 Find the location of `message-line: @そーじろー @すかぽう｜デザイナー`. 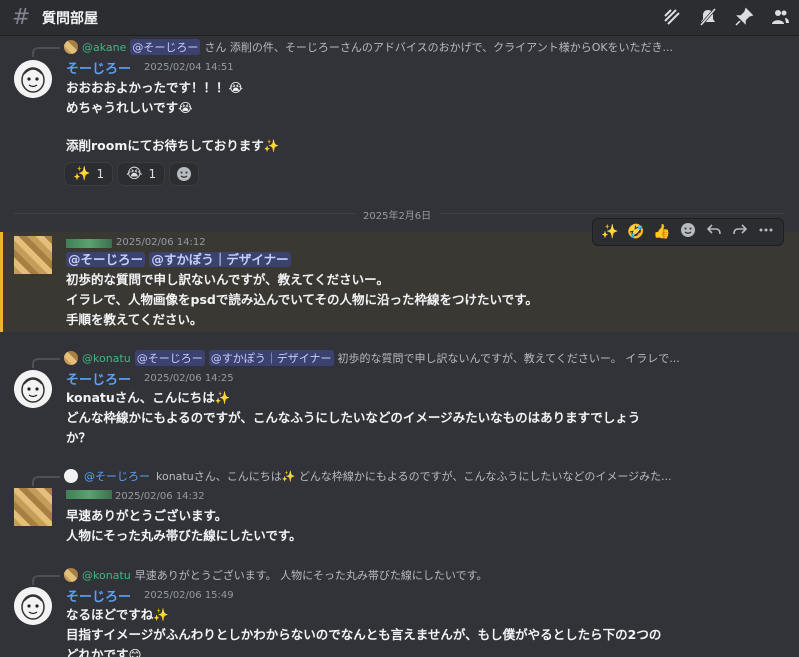

message-line: @そーじろー @すかぽう｜デザイナー is located at coordinates (178, 260).